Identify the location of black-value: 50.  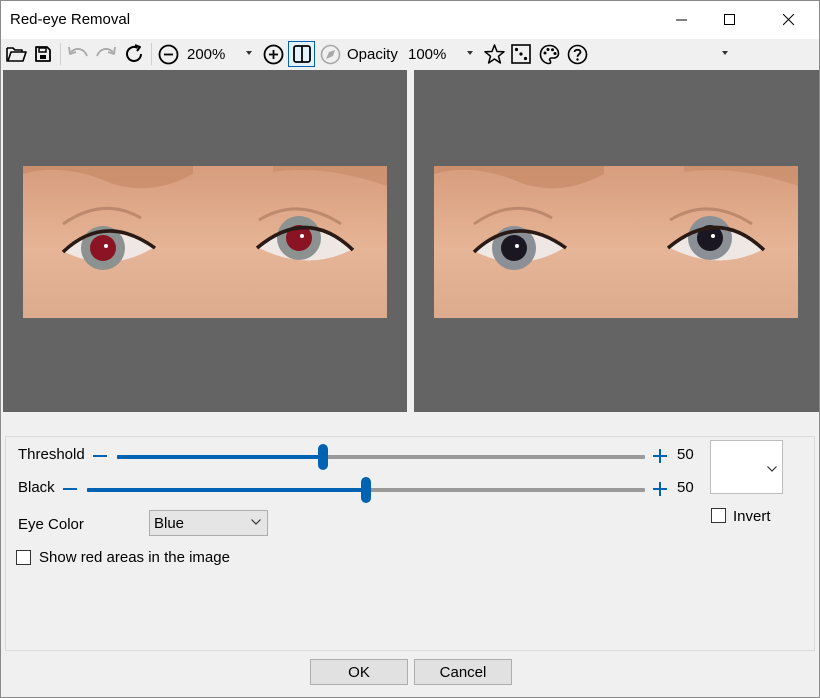
(685, 487).